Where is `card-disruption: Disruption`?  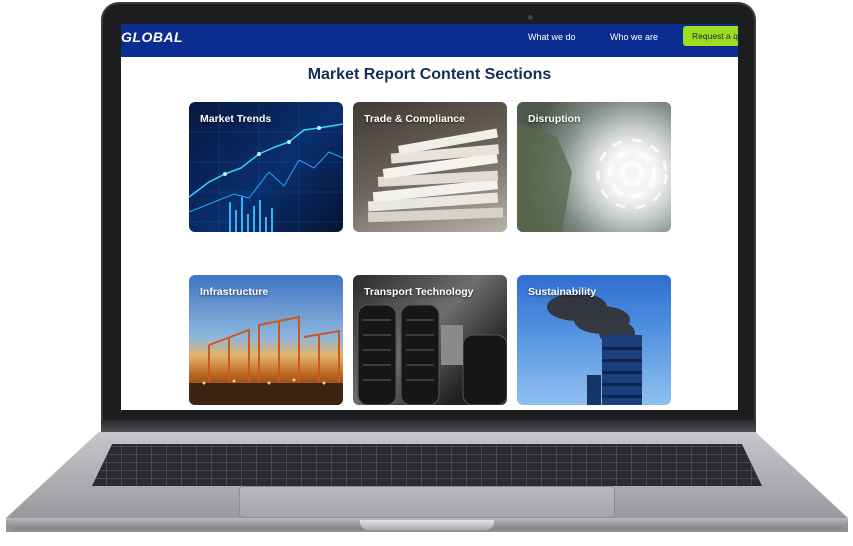
card-disruption: Disruption is located at coordinates (594, 167).